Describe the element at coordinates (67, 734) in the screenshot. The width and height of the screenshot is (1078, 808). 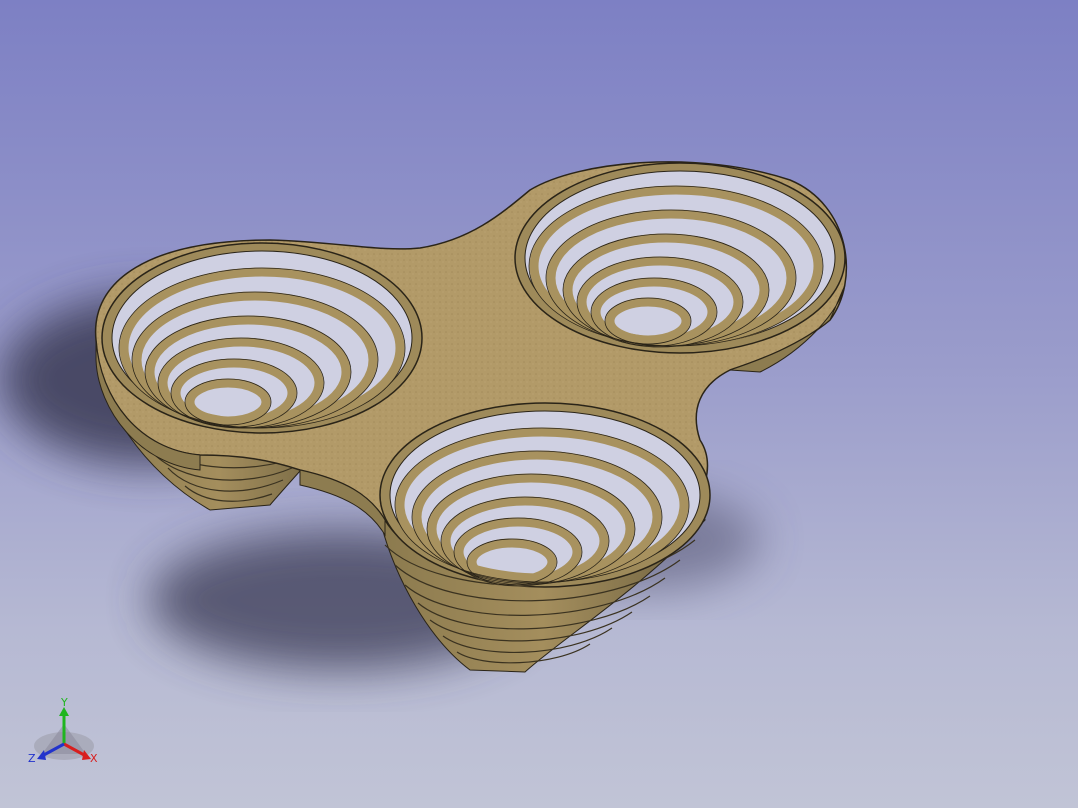
I see `view-orientation-triad: Y X Z` at that location.